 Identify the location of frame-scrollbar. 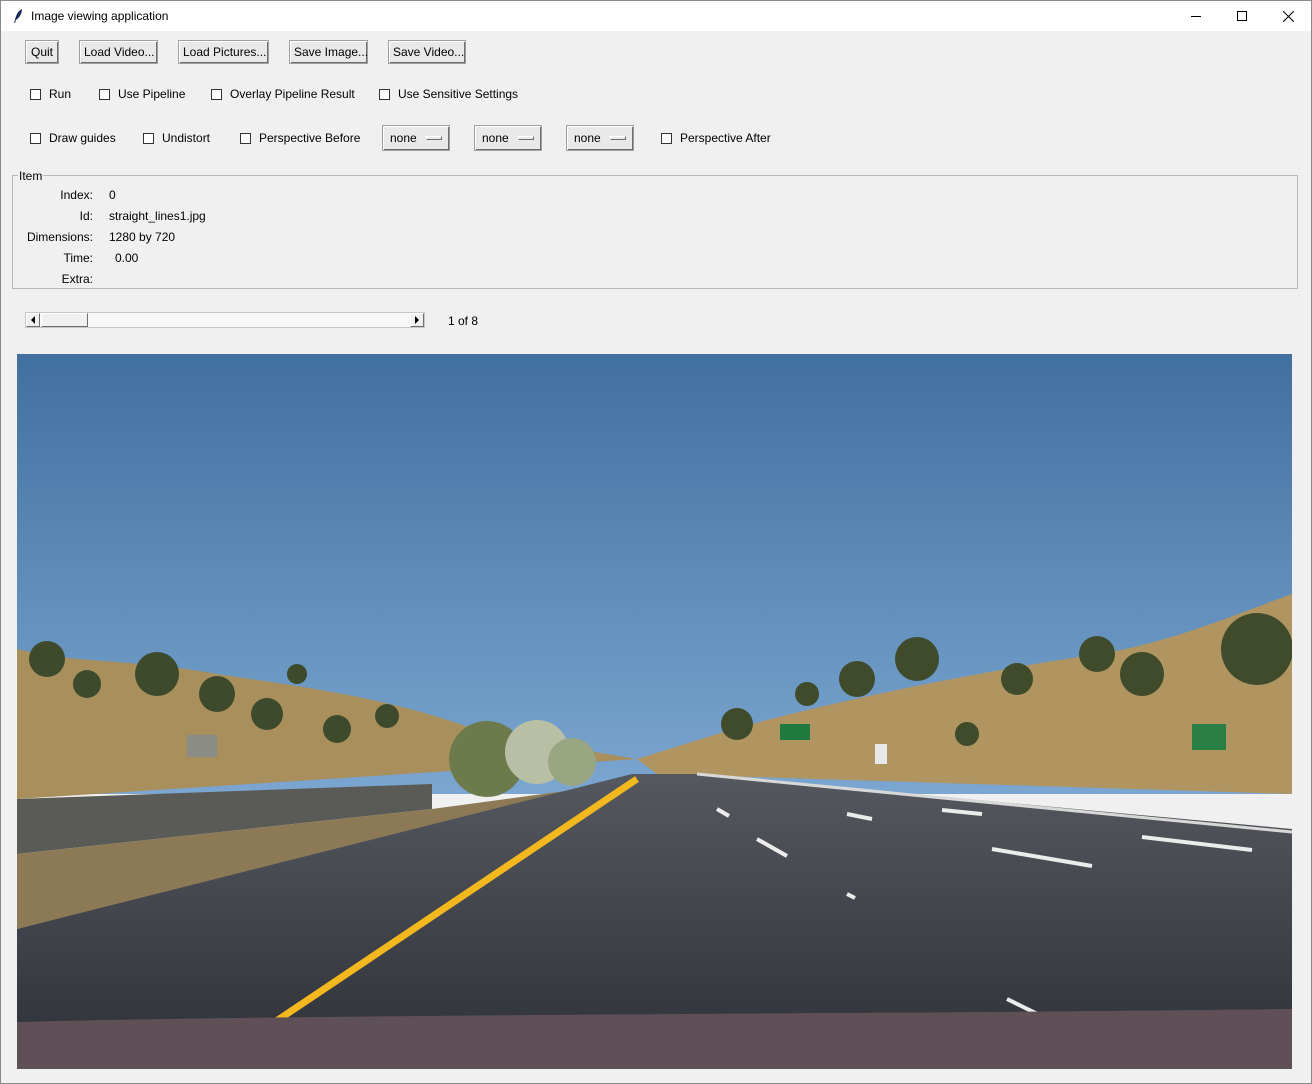
(225, 320).